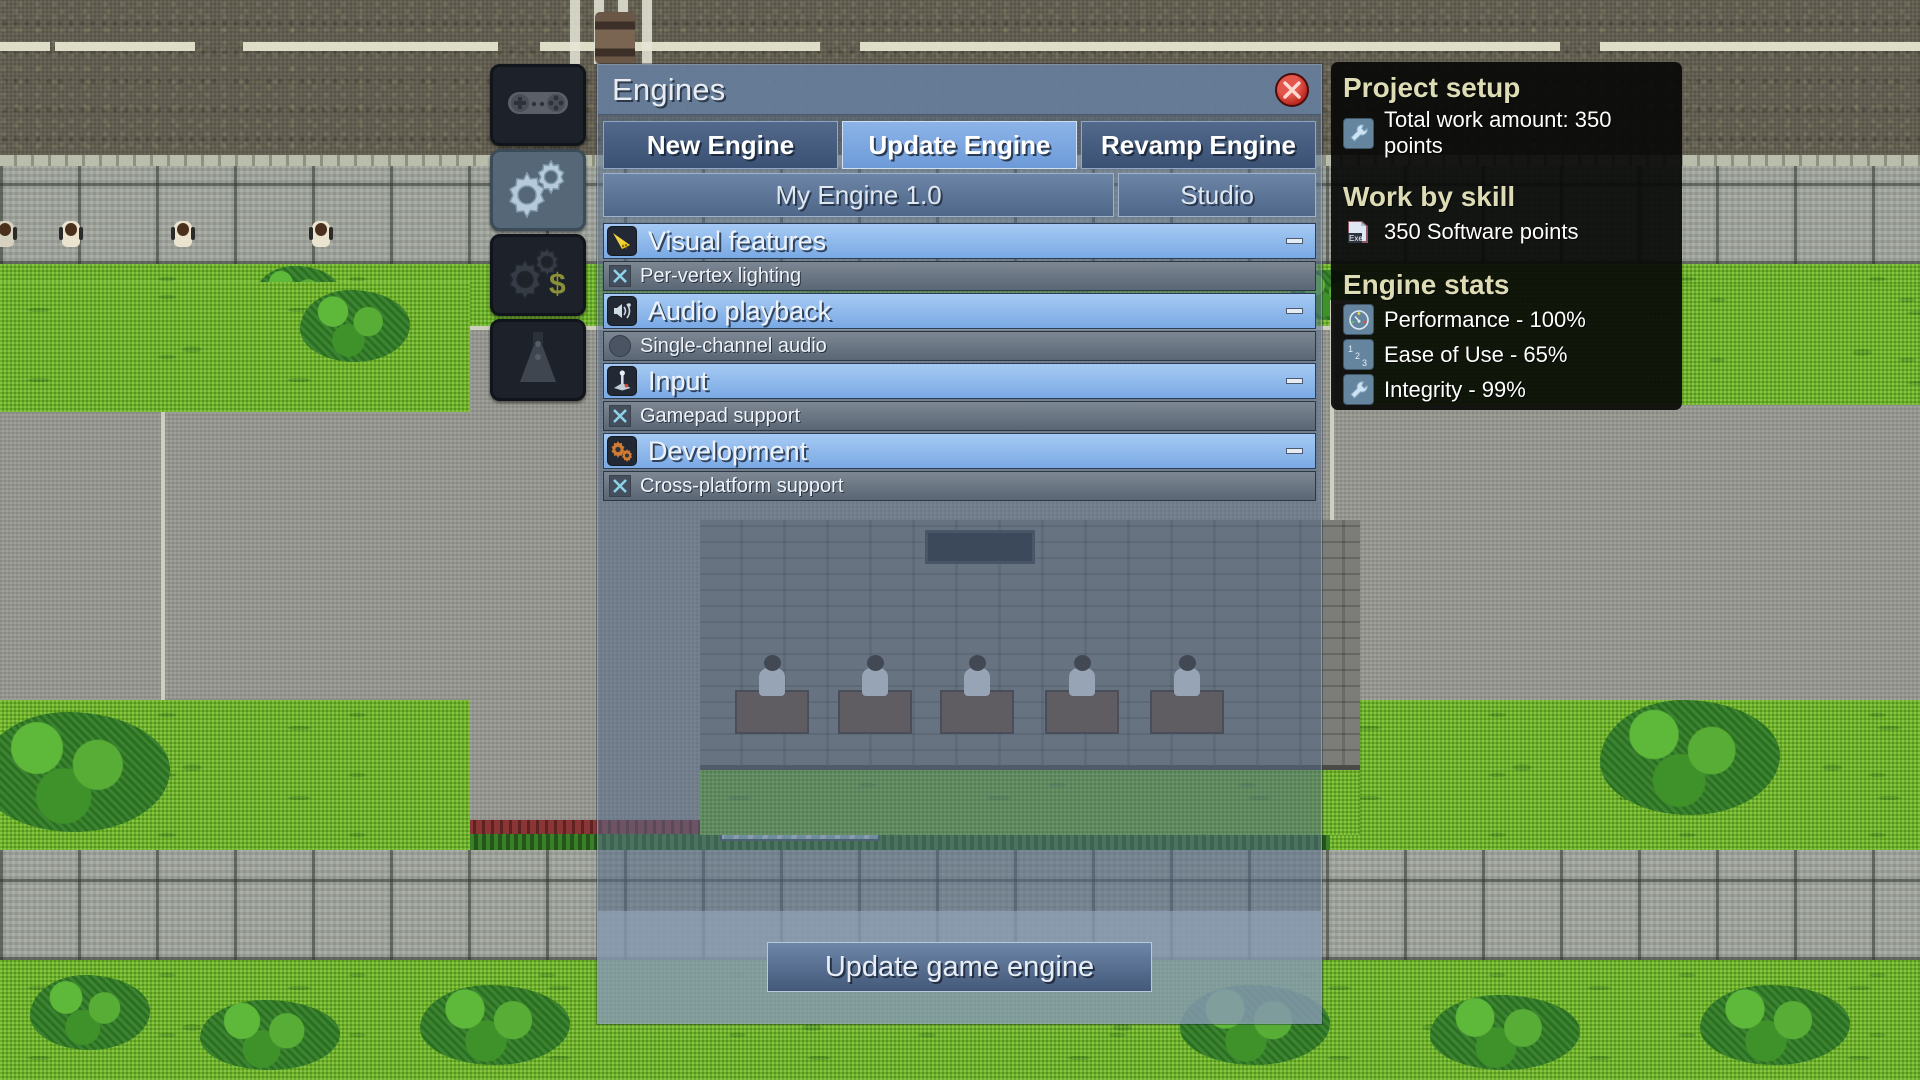 The width and height of the screenshot is (1920, 1080). I want to click on project-setup-title: Project setup, so click(1432, 87).